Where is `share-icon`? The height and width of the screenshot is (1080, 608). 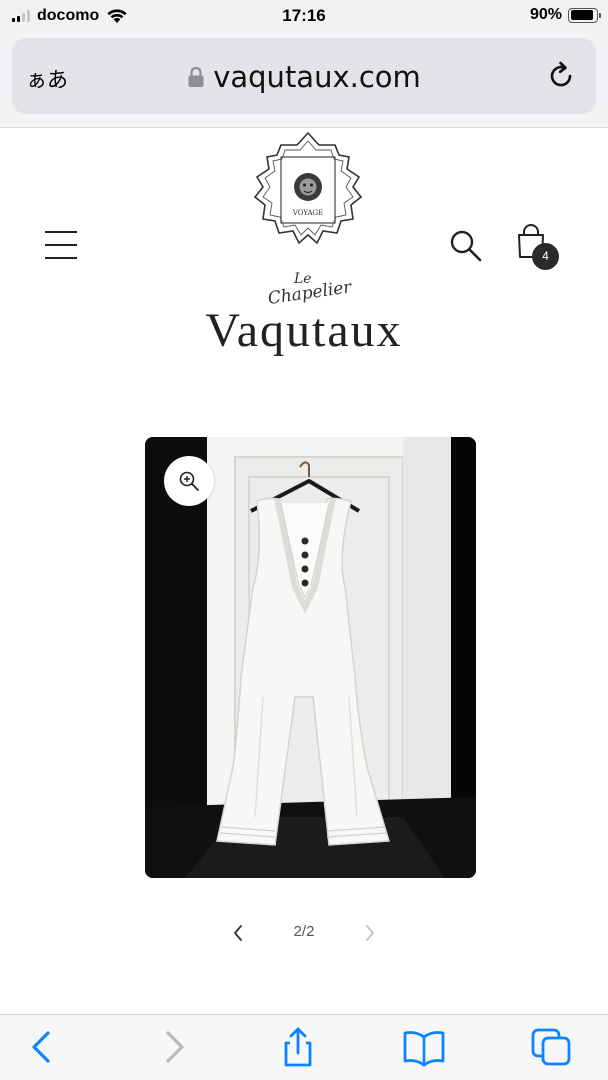 share-icon is located at coordinates (298, 1047).